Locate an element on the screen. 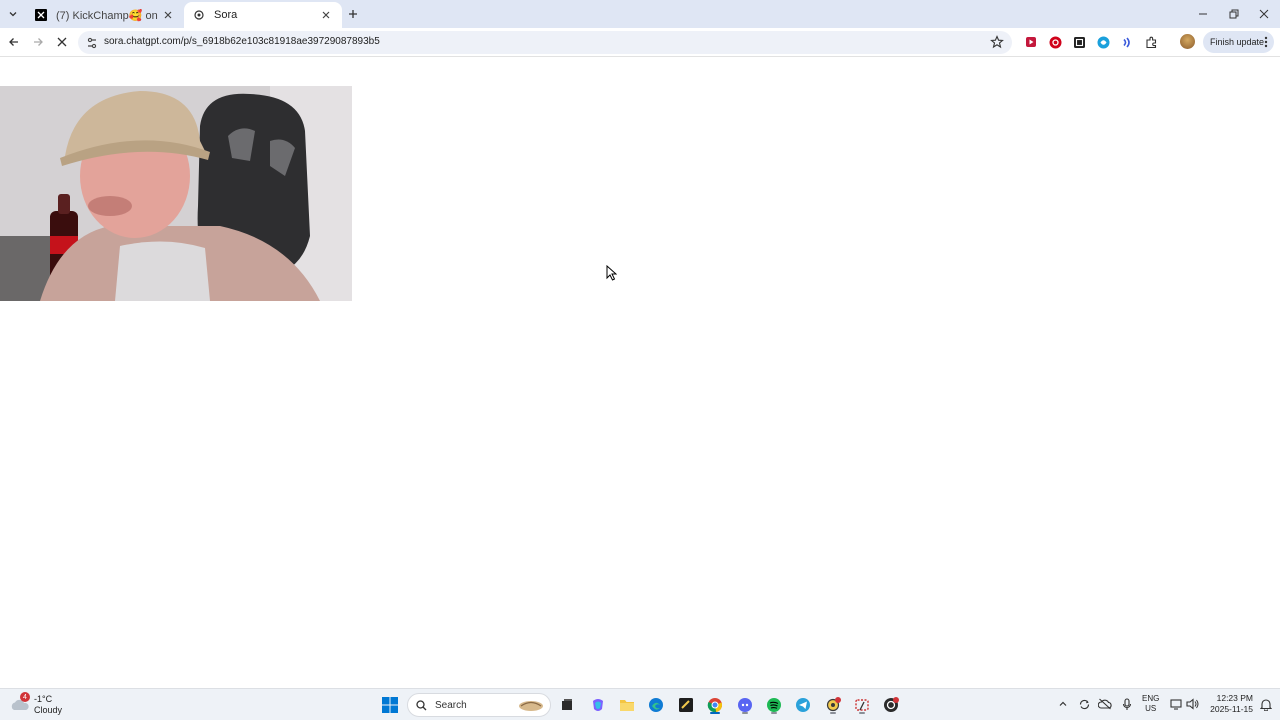 The height and width of the screenshot is (720, 1280). terminal-icon is located at coordinates (686, 705).